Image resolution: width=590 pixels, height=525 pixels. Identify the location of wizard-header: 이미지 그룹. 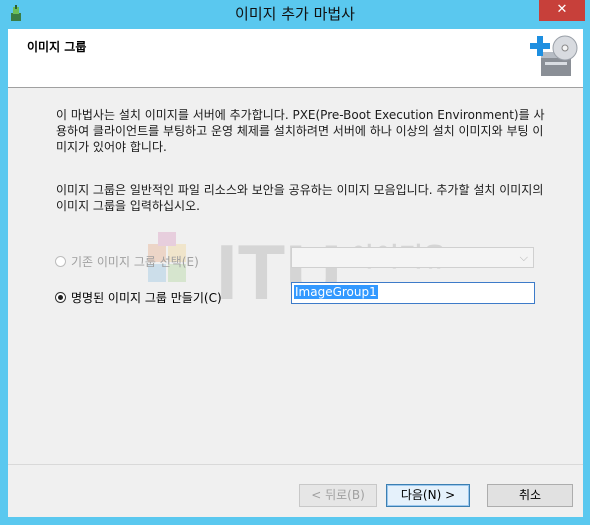
(295, 58).